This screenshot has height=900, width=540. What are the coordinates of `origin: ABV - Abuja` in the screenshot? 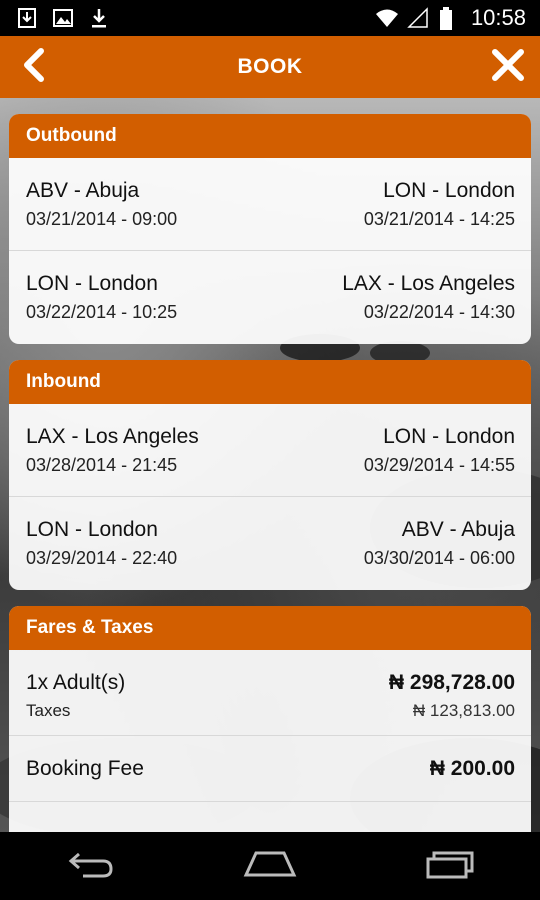 It's located at (83, 190).